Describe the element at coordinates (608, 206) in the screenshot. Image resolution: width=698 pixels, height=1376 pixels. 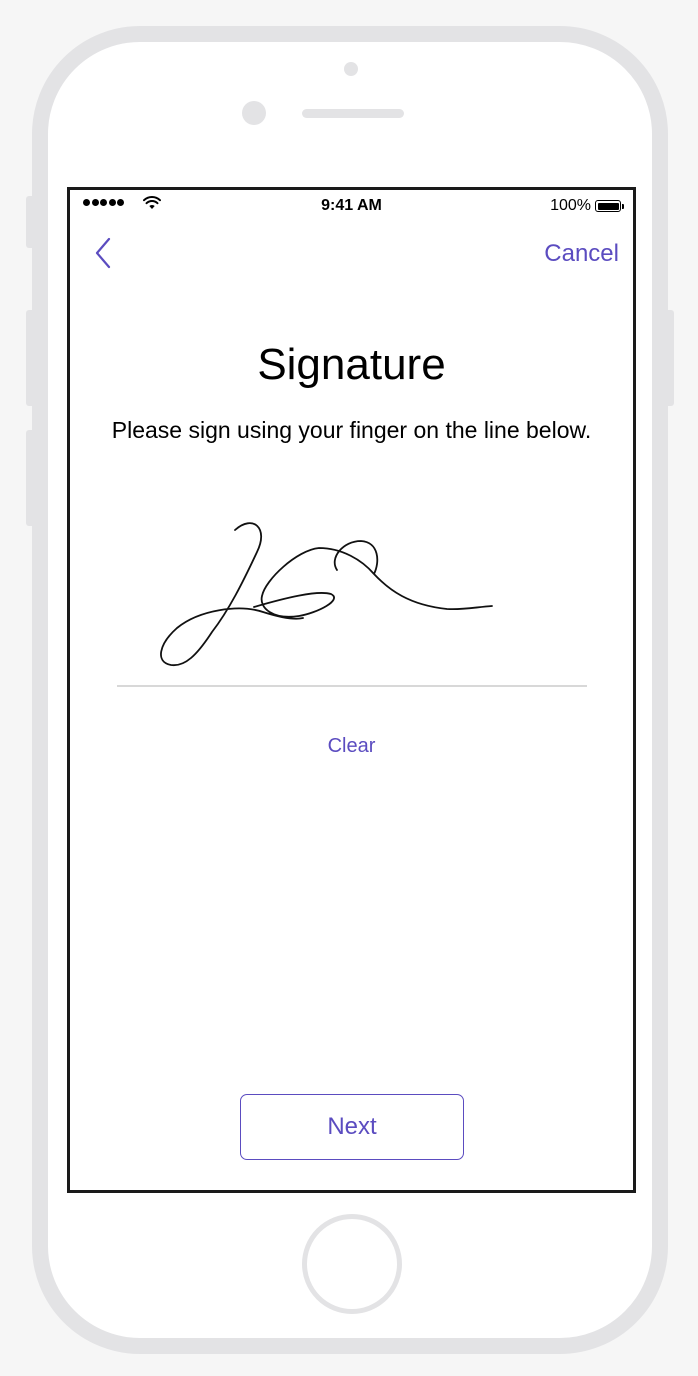
I see `battery-icon` at that location.